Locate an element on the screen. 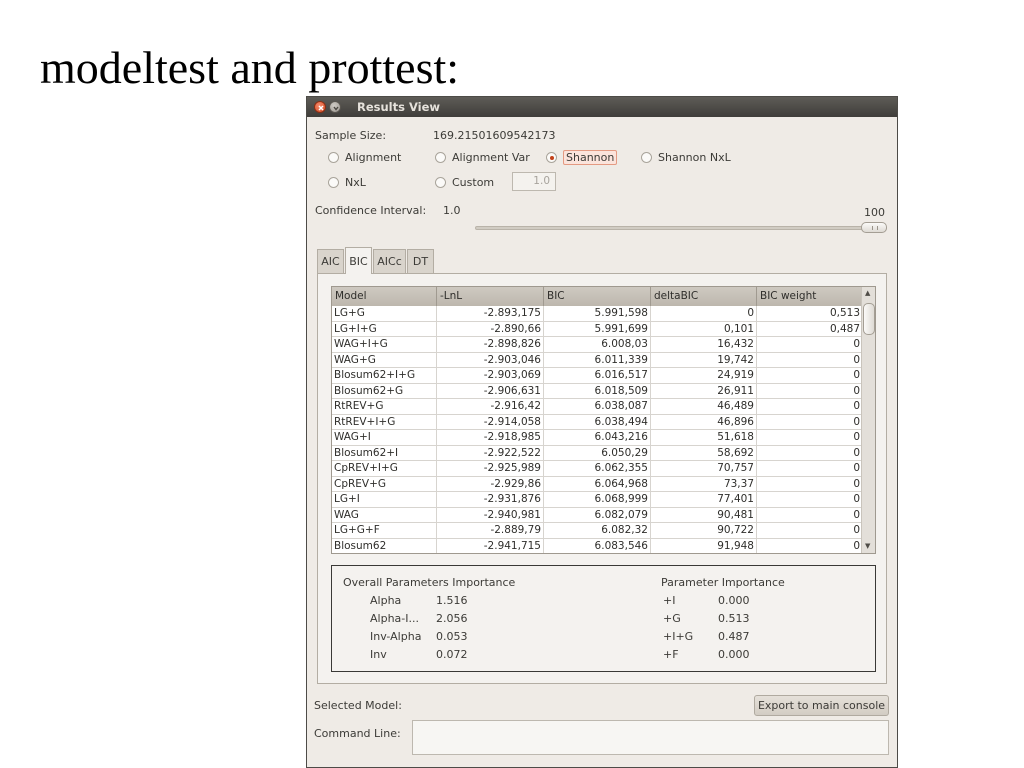 This screenshot has width=1024, height=768. cell-bic-weight: 0,487 is located at coordinates (810, 328).